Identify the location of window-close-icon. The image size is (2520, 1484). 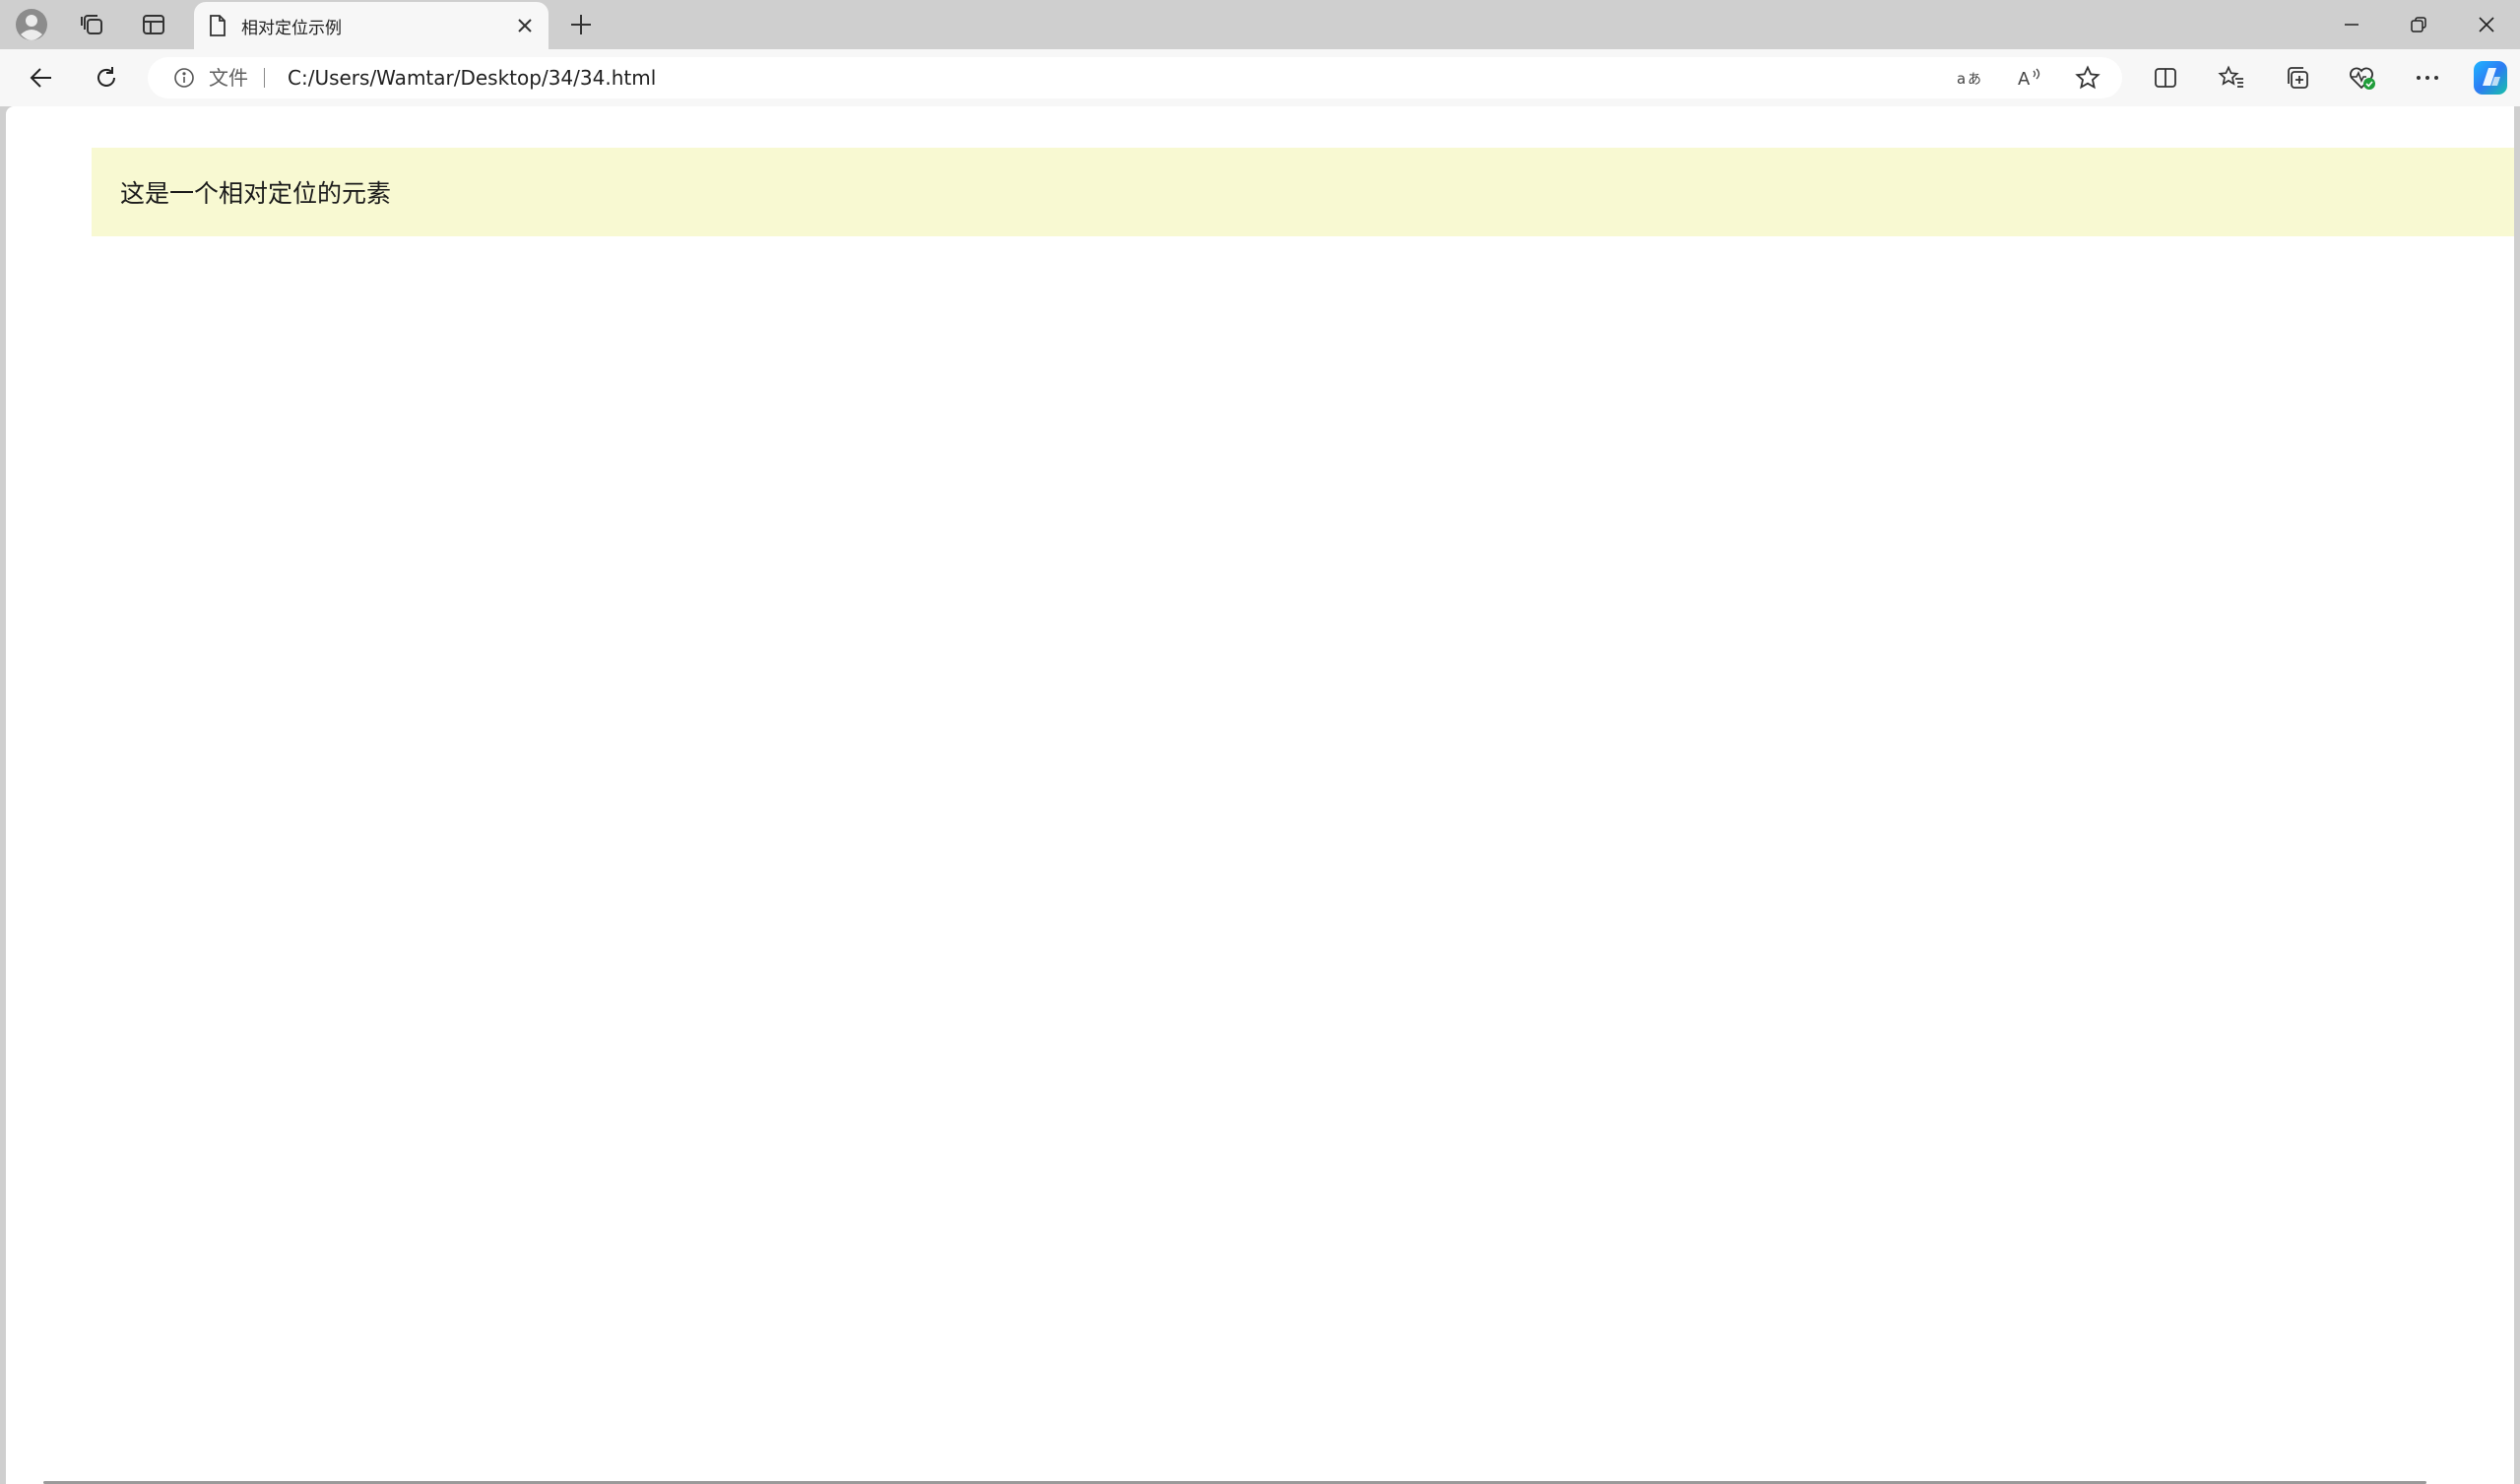
(2486, 24).